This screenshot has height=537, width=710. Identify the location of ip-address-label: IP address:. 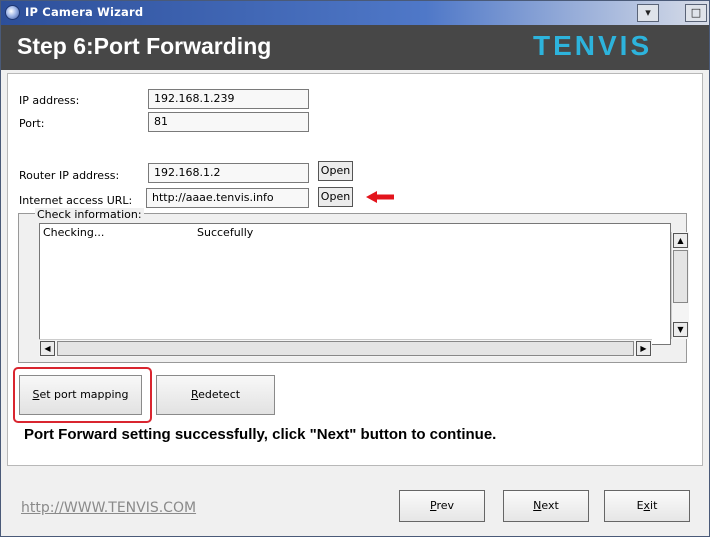
(49, 100).